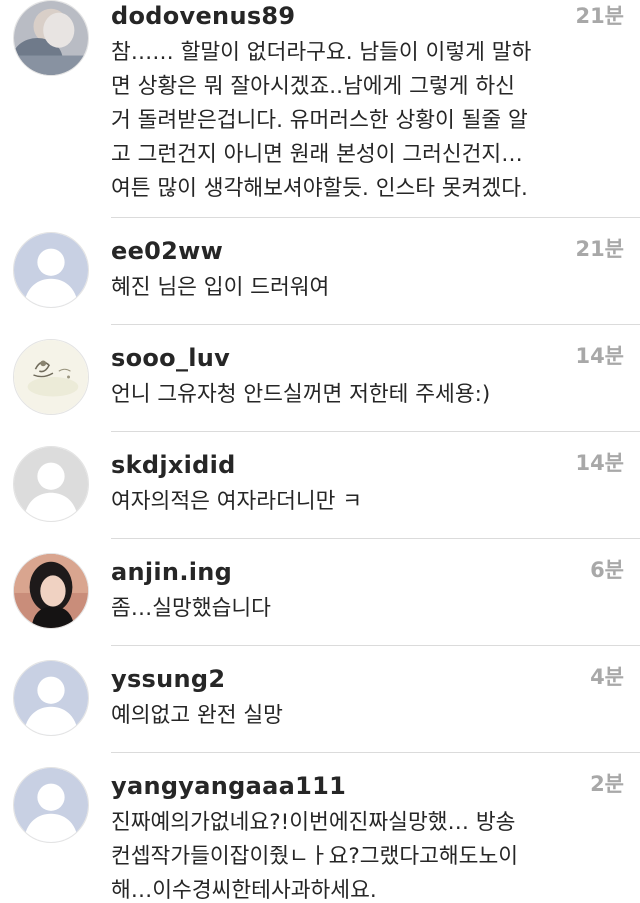 The height and width of the screenshot is (903, 640). Describe the element at coordinates (319, 188) in the screenshot. I see `comment-text-line: 여튼 많이 생각해보셔야할듯. 인스타 못켜겠다.` at that location.